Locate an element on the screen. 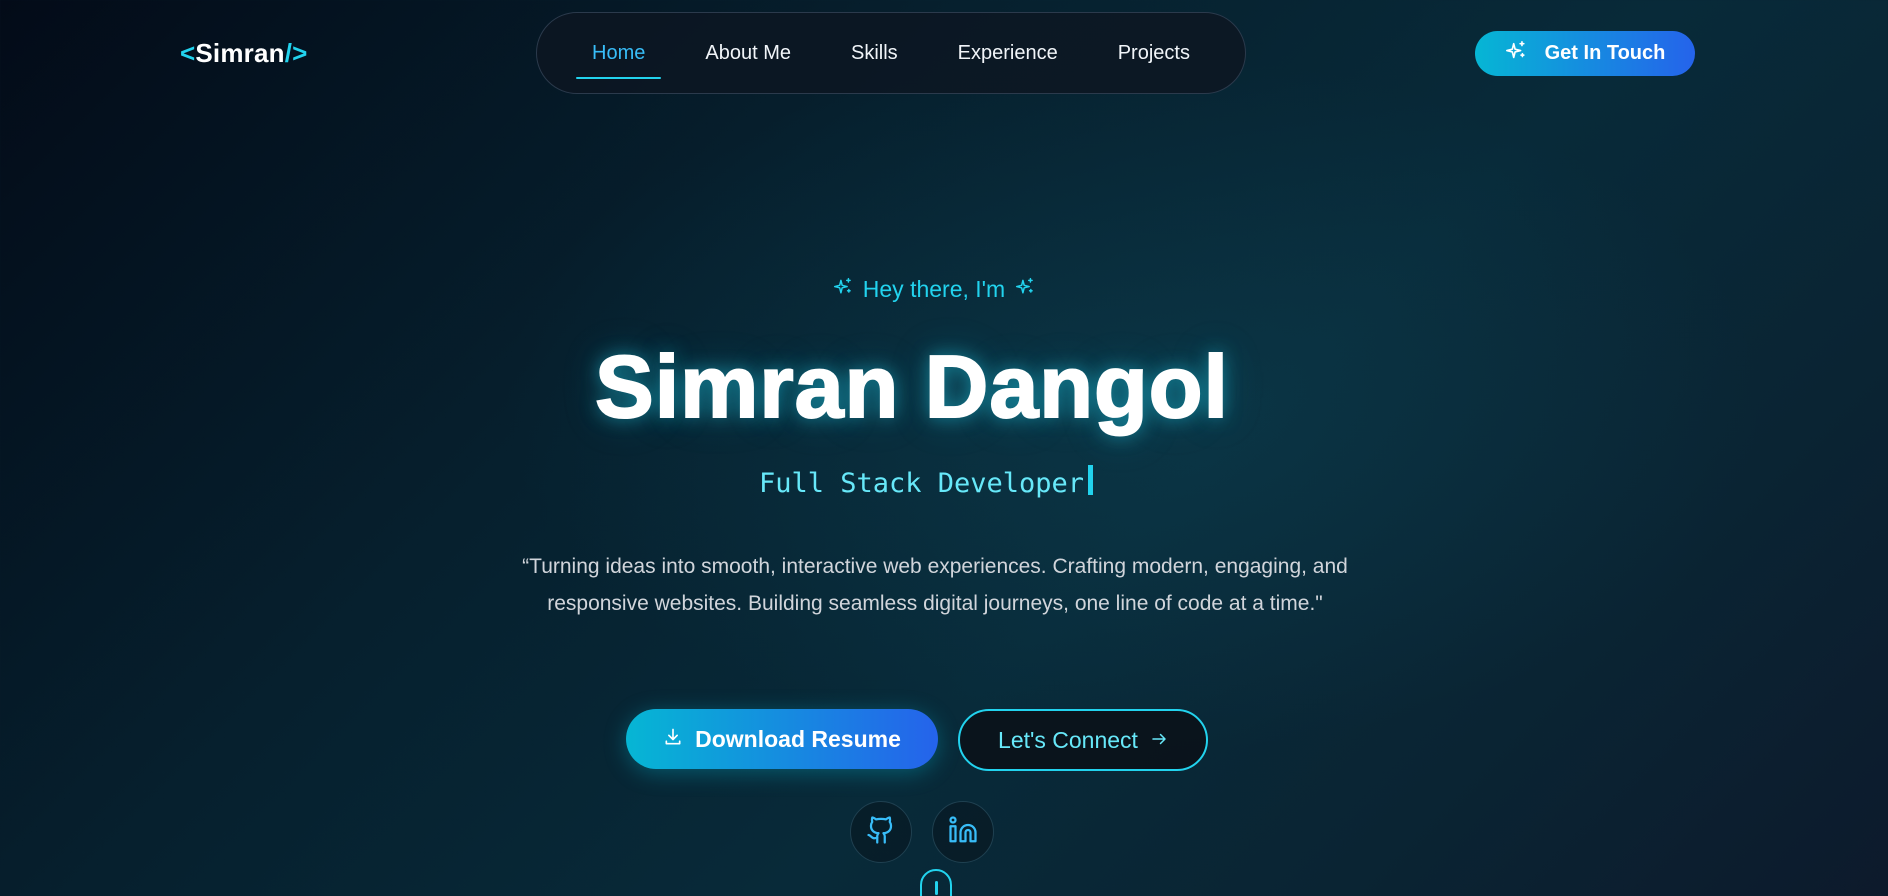  download-resume-button: Download Resume is located at coordinates (782, 739).